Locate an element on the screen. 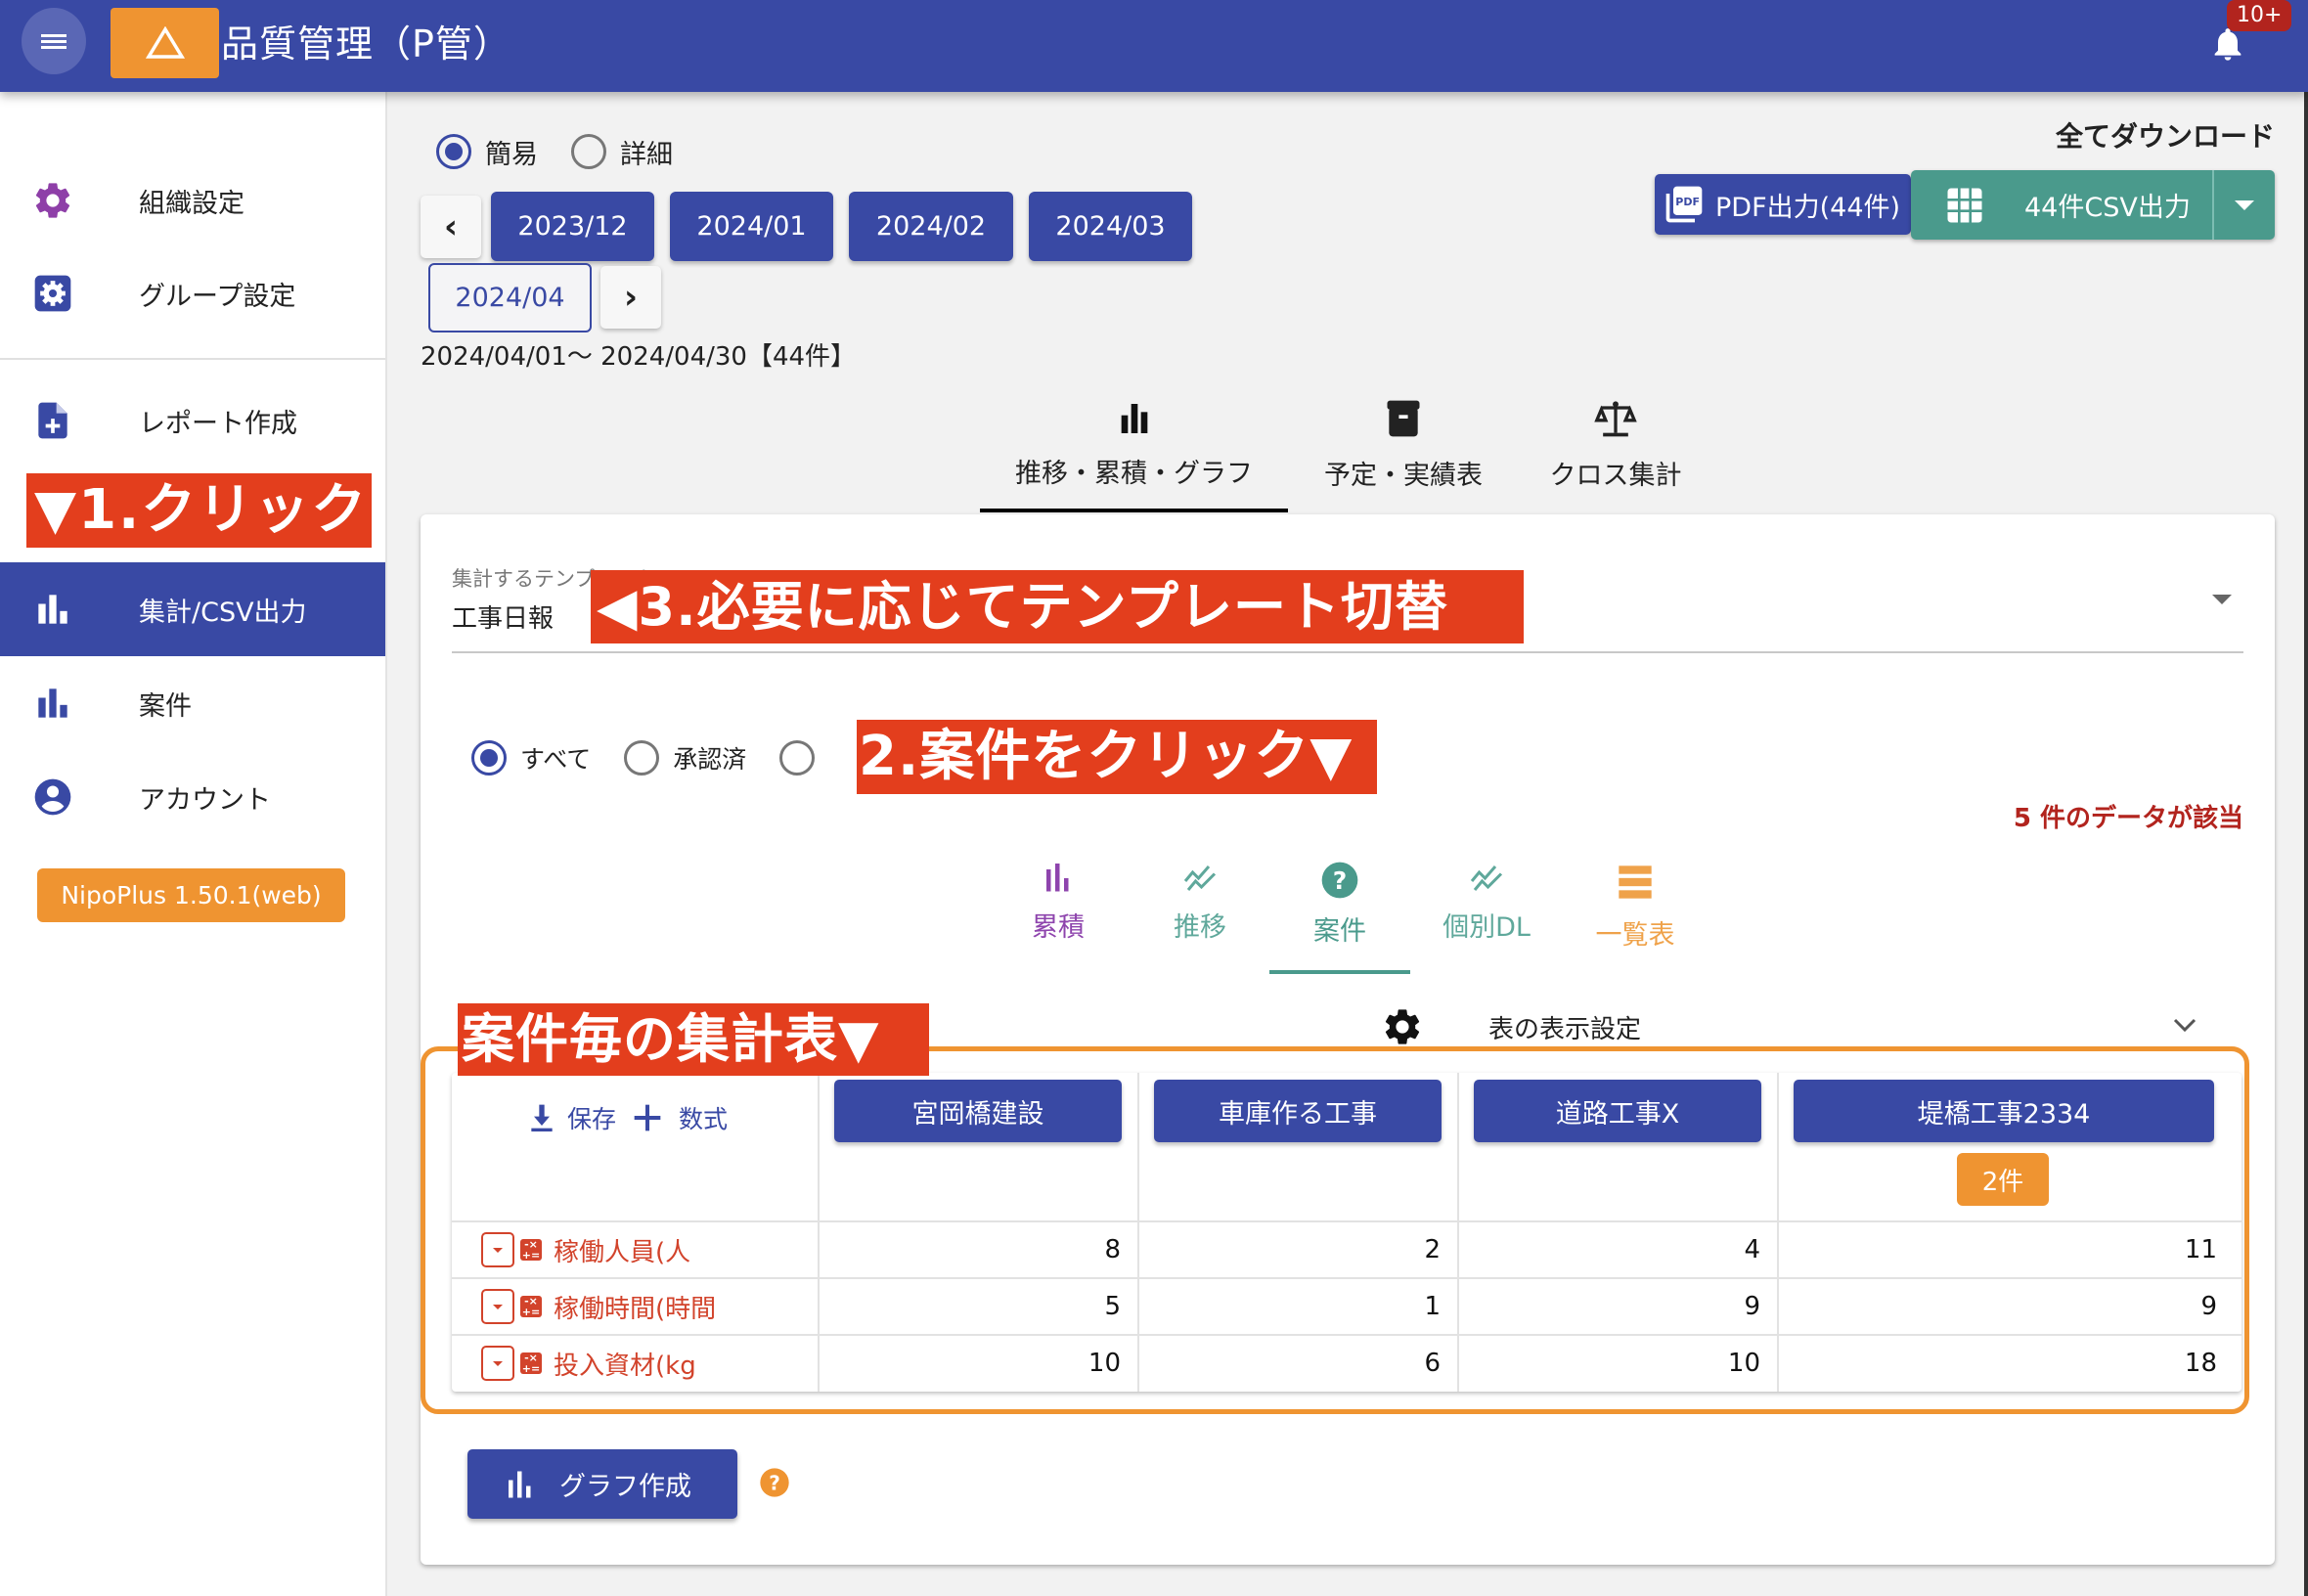 The height and width of the screenshot is (1596, 2308). archive-icon is located at coordinates (1403, 418).